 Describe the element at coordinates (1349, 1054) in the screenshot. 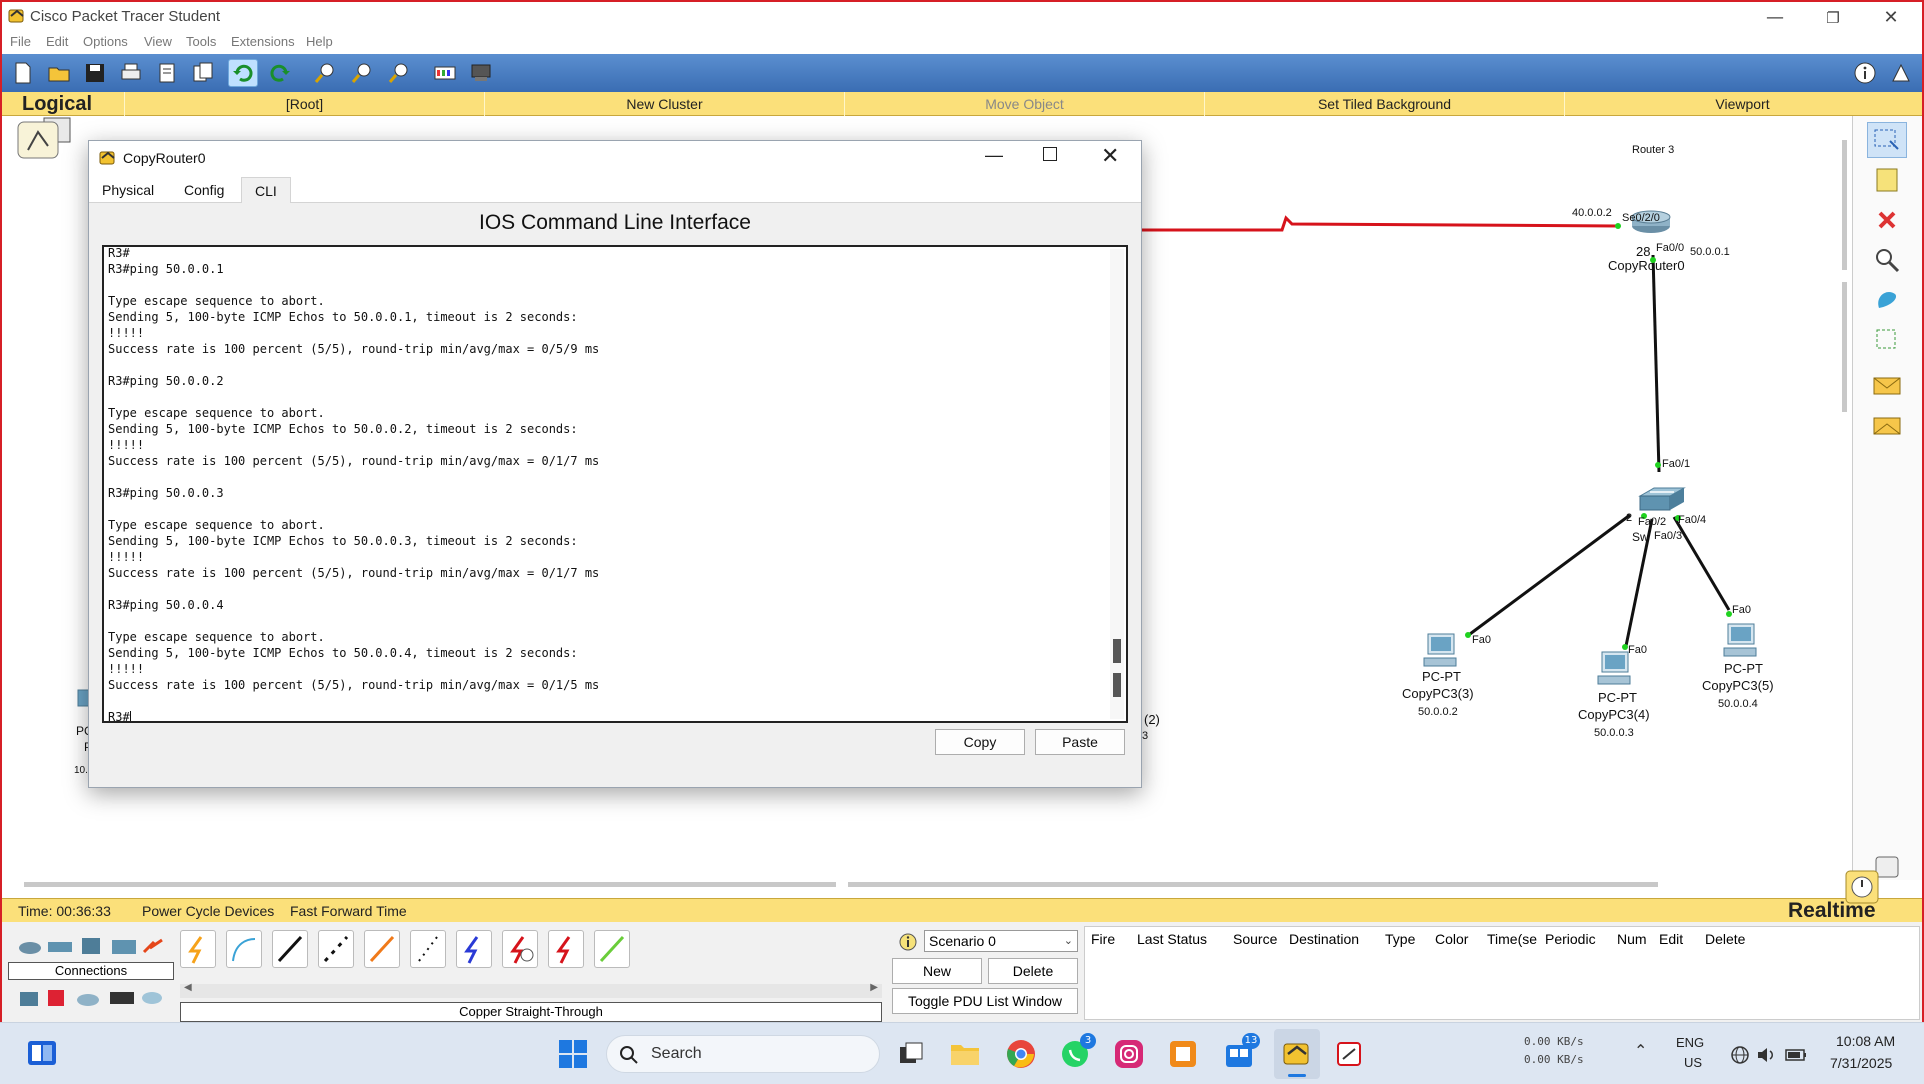

I see `snipping-tool-icon` at that location.